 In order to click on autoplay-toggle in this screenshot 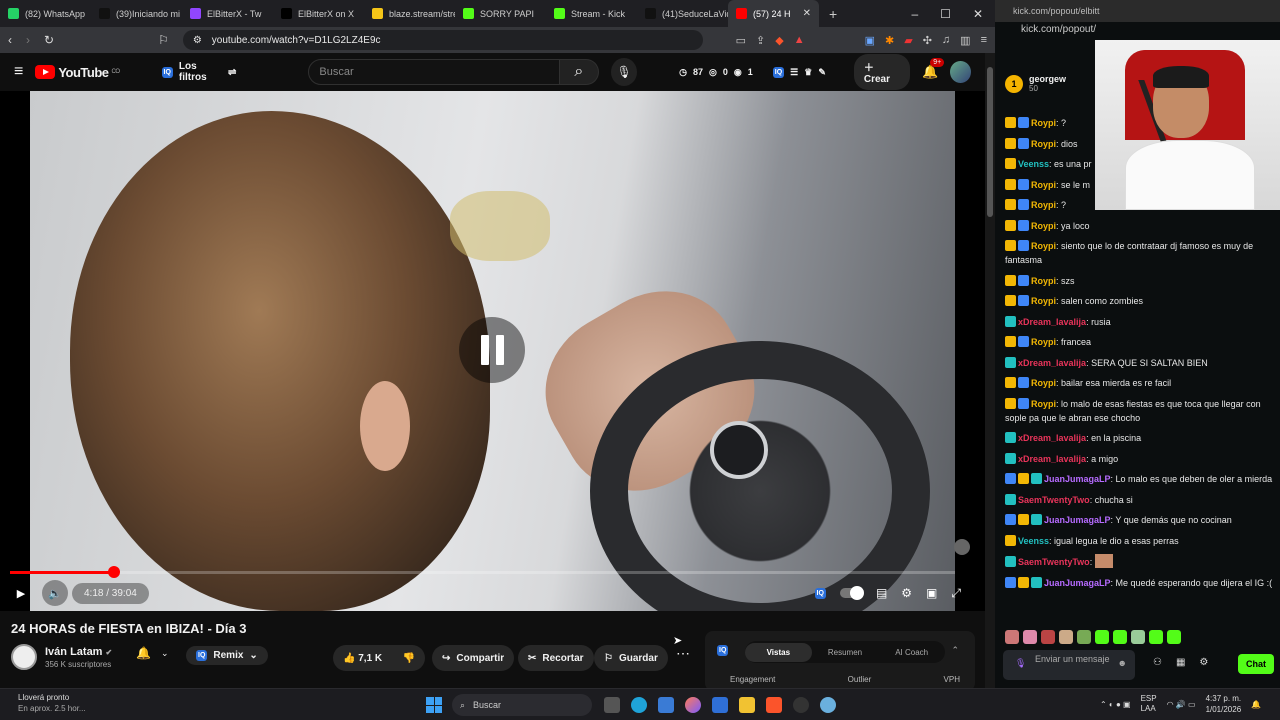, I will do `click(851, 593)`.